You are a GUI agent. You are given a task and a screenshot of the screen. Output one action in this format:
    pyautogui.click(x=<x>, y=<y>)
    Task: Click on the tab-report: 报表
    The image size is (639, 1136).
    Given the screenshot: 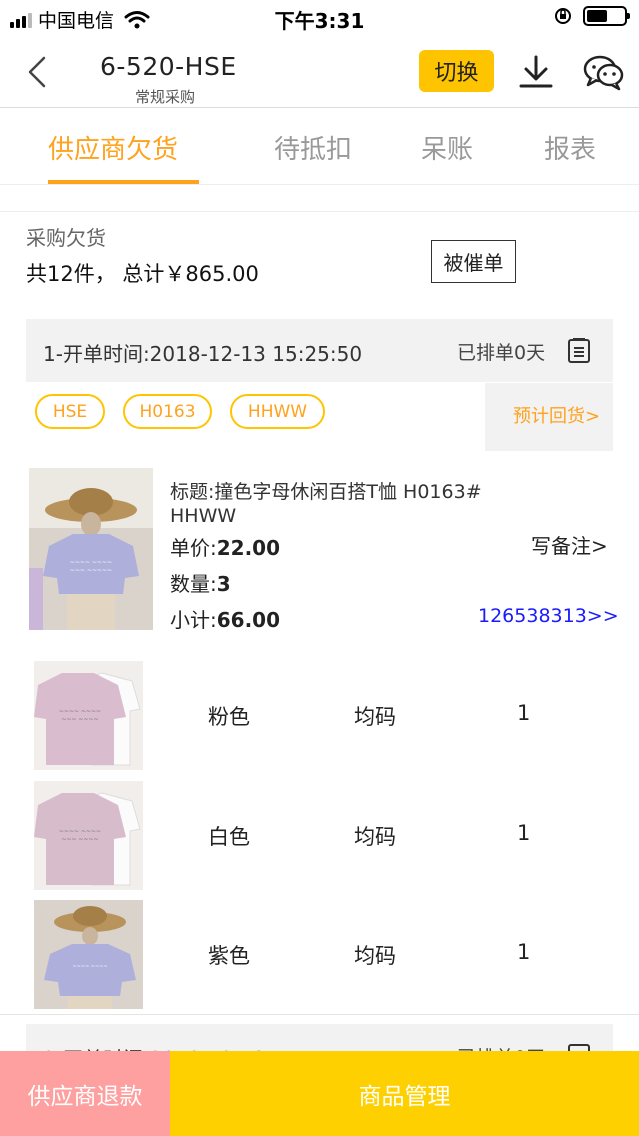 What is the action you would take?
    pyautogui.click(x=570, y=147)
    